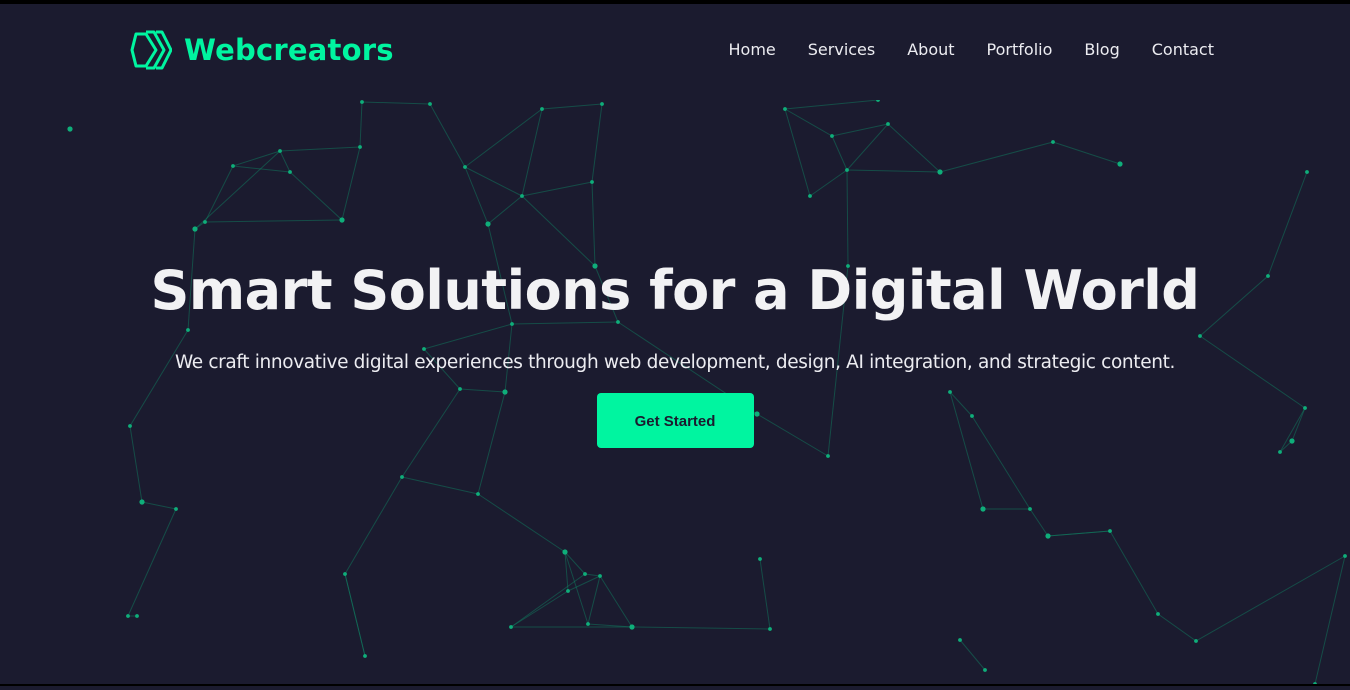 The width and height of the screenshot is (1350, 690). Describe the element at coordinates (1183, 49) in the screenshot. I see `nav-contact-link: Contact` at that location.